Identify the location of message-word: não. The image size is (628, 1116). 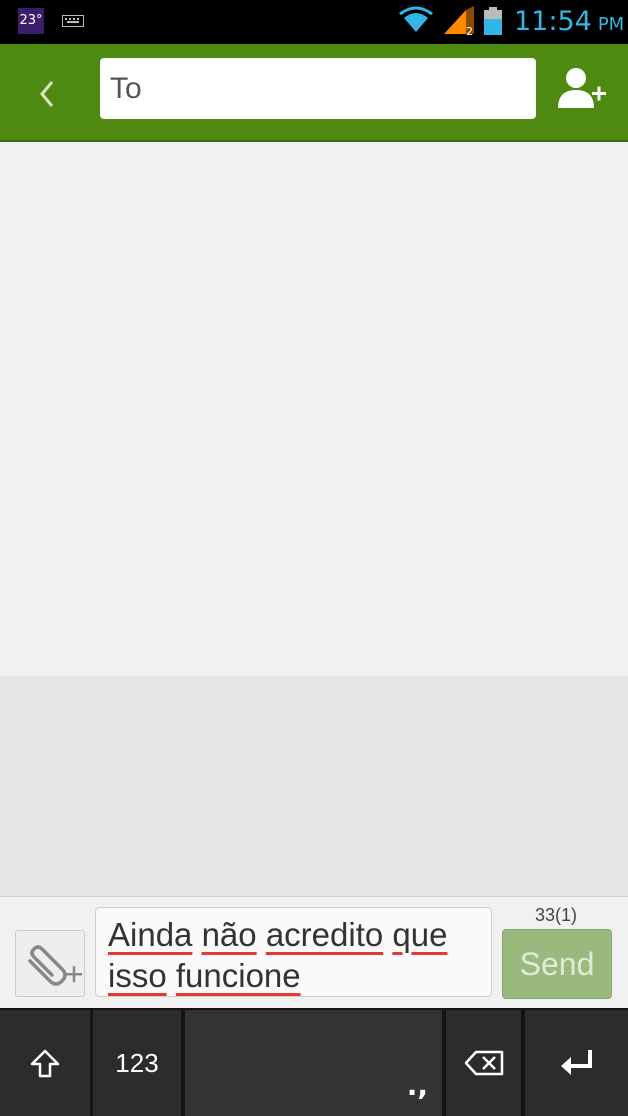
(229, 934).